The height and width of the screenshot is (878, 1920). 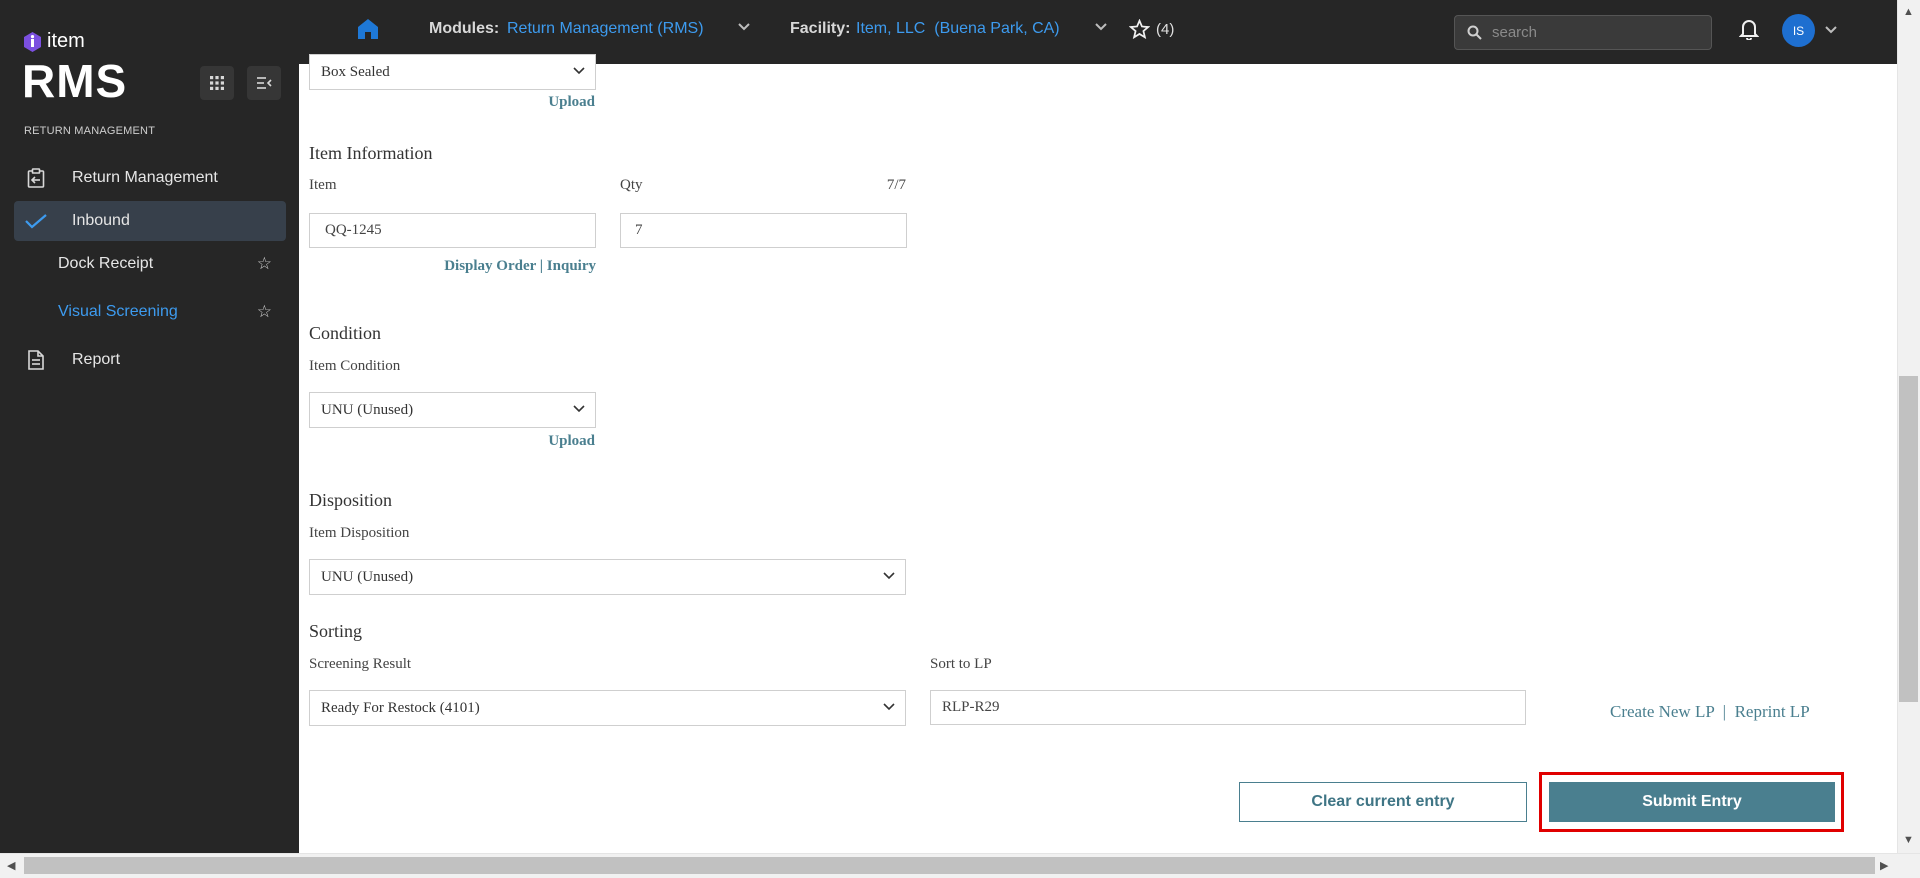 I want to click on section-title-condition: Condition, so click(x=345, y=333).